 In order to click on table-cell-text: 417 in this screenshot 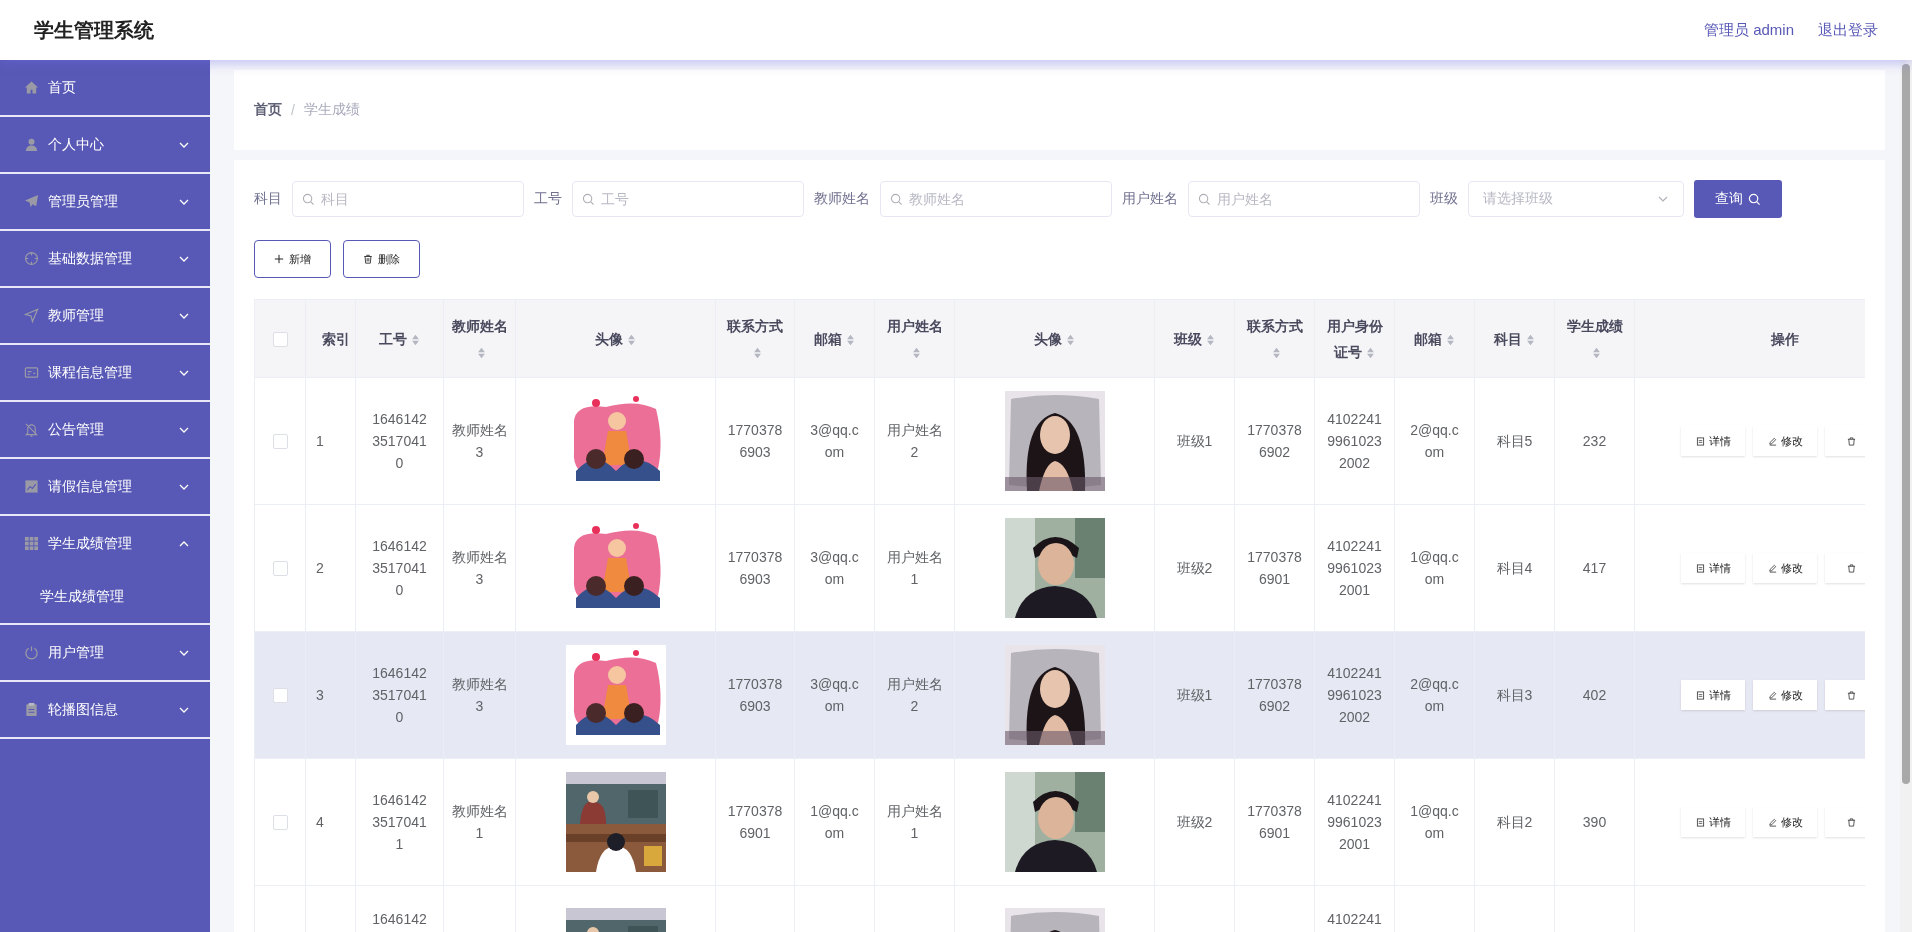, I will do `click(1594, 568)`.